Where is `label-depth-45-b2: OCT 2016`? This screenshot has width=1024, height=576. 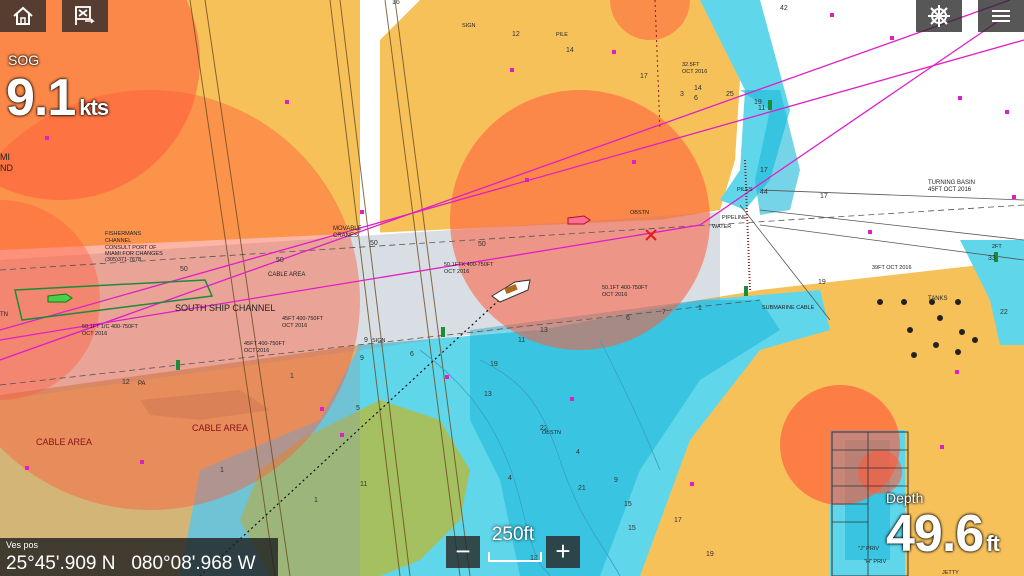 label-depth-45-b2: OCT 2016 is located at coordinates (256, 351).